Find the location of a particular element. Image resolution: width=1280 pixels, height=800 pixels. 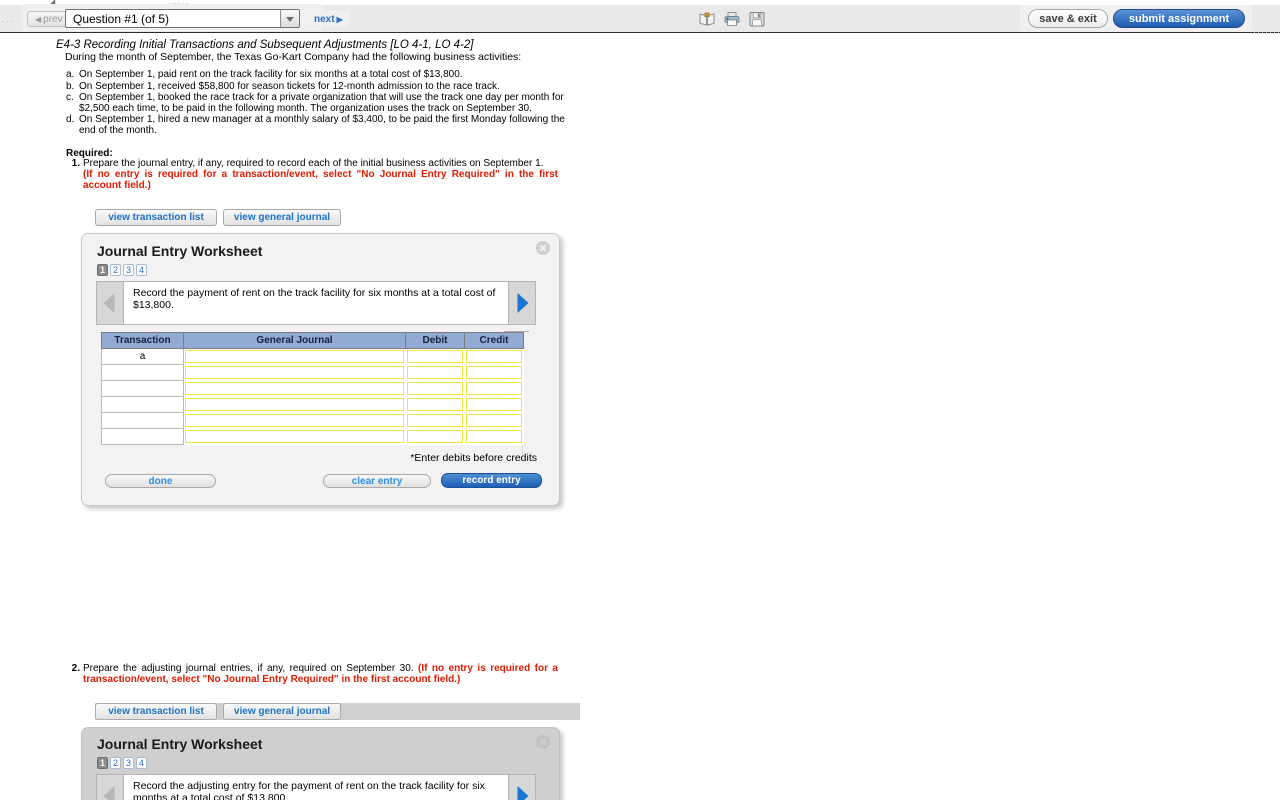

question-selector: Question #1 (of 5) is located at coordinates (182, 18).